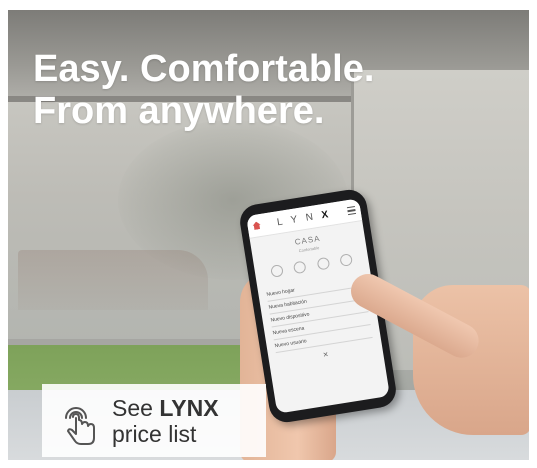 The width and height of the screenshot is (537, 468). I want to click on headline: Easy. Comfortable. From anywhere., so click(203, 90).